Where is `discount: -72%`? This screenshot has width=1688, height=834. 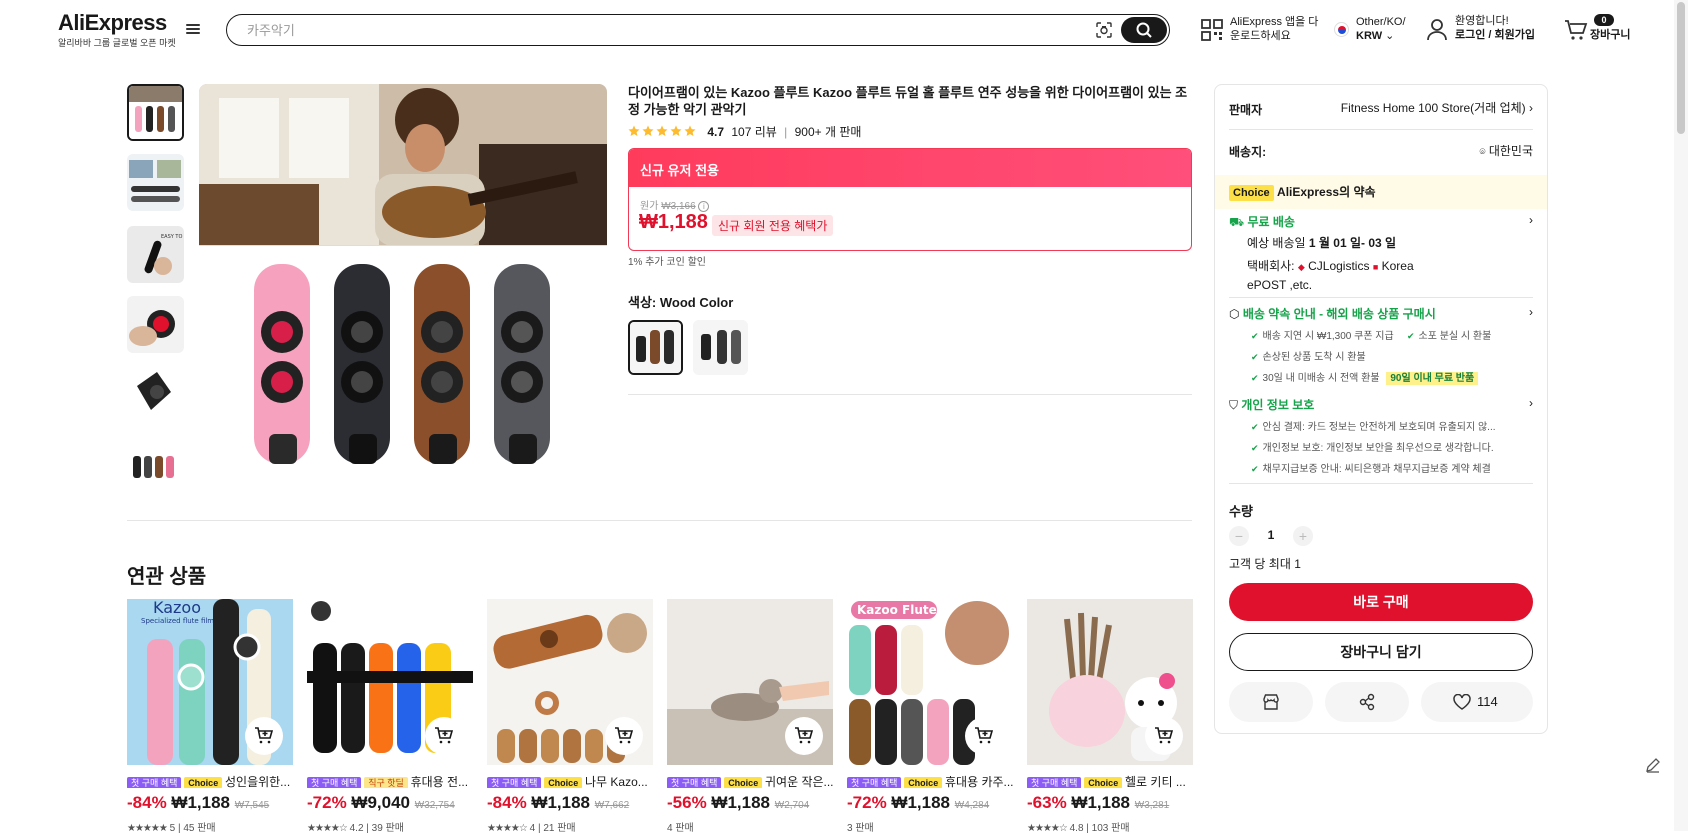 discount: -72% is located at coordinates (867, 802).